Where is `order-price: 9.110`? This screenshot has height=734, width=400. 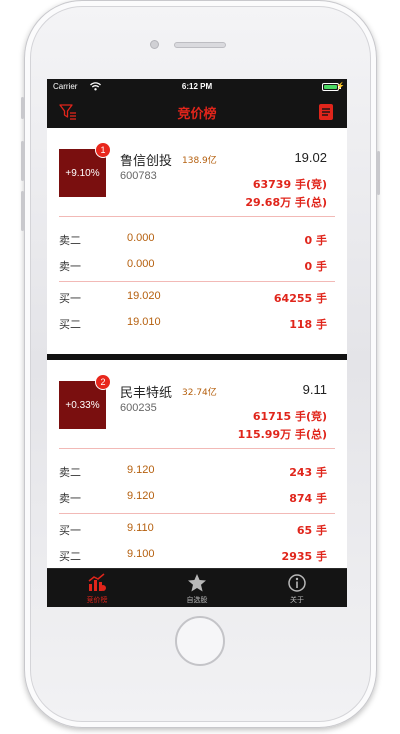
order-price: 9.110 is located at coordinates (140, 528).